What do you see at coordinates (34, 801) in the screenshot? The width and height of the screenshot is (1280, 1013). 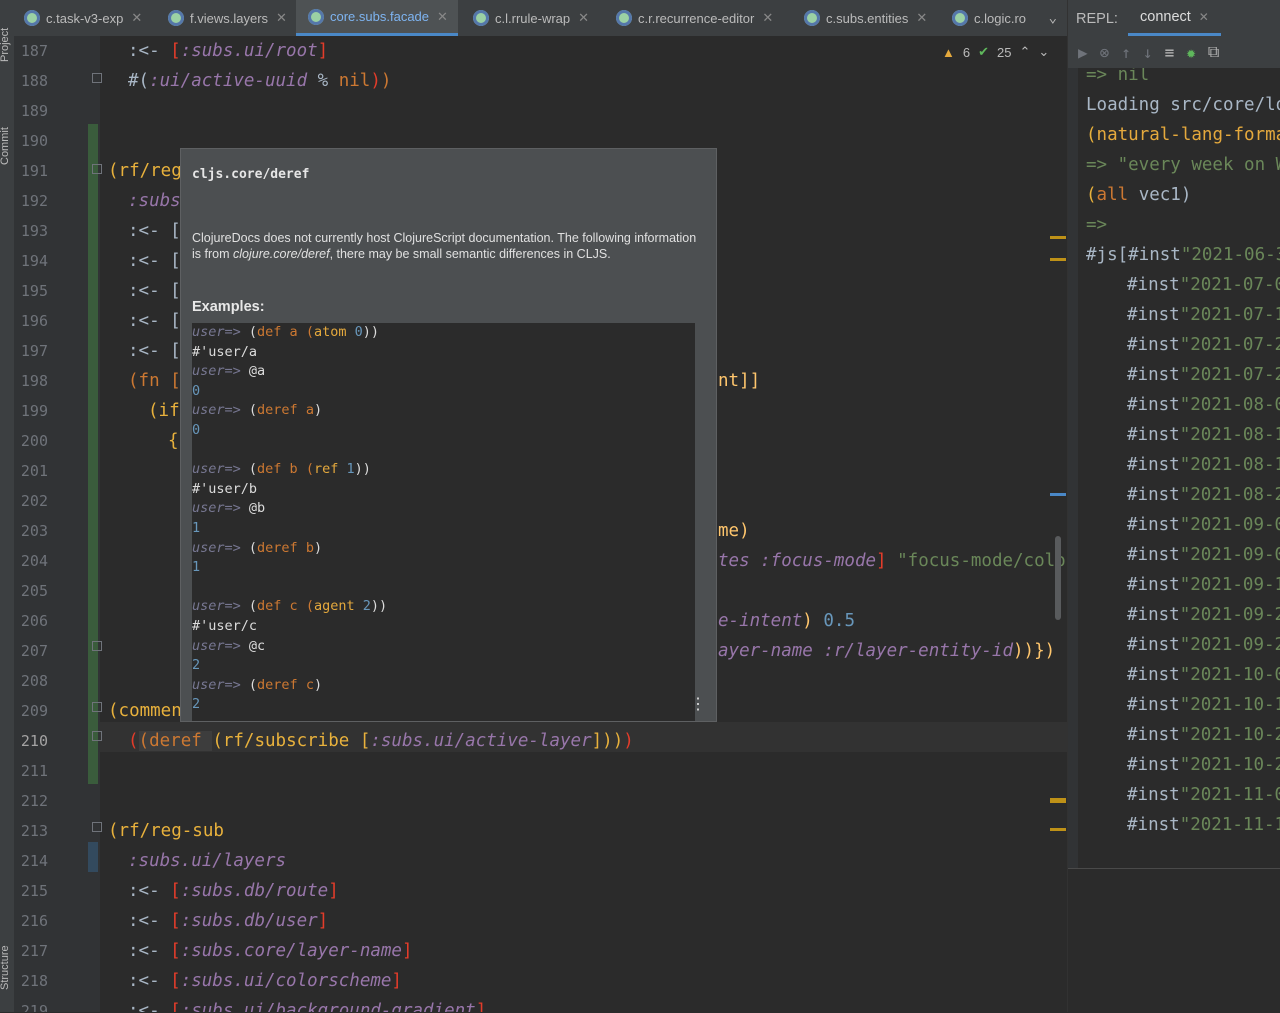 I see `line-number: 212` at bounding box center [34, 801].